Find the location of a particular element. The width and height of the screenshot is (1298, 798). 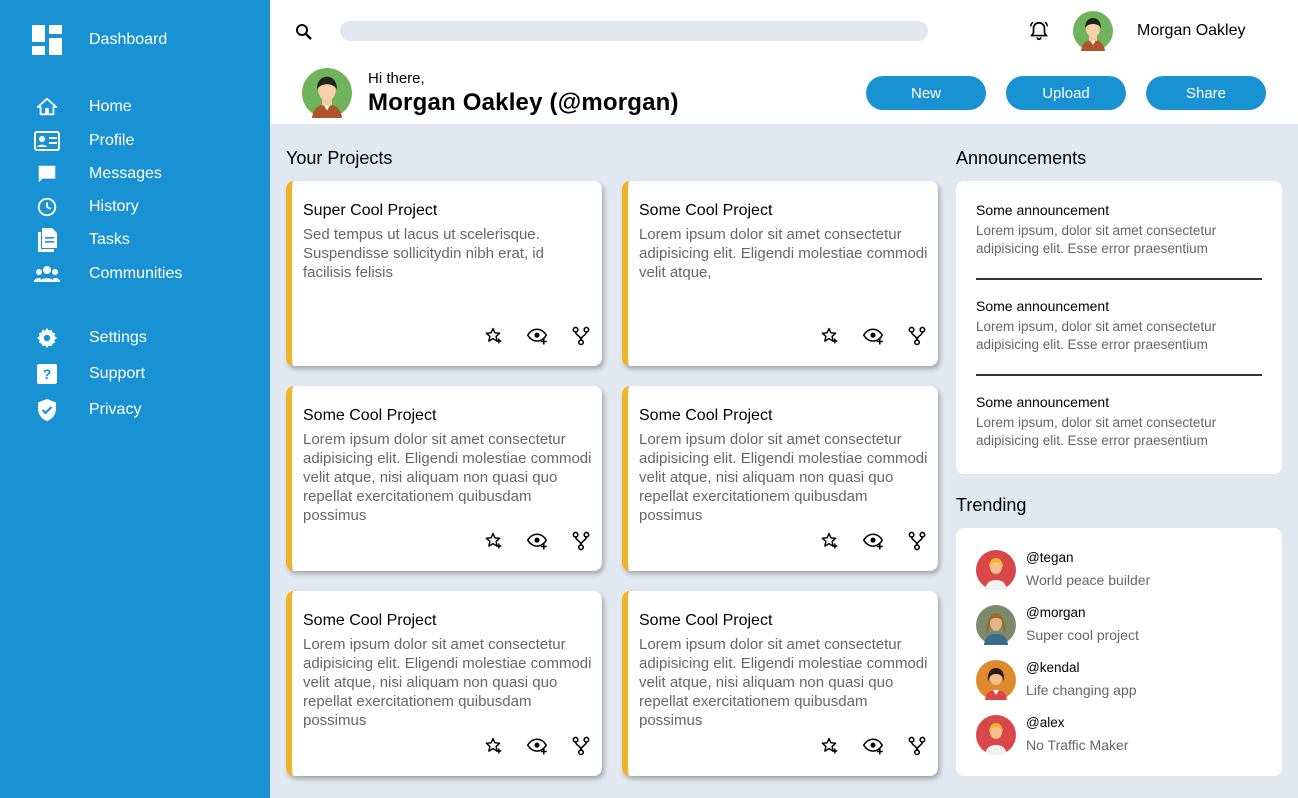

home-icon is located at coordinates (47, 107).